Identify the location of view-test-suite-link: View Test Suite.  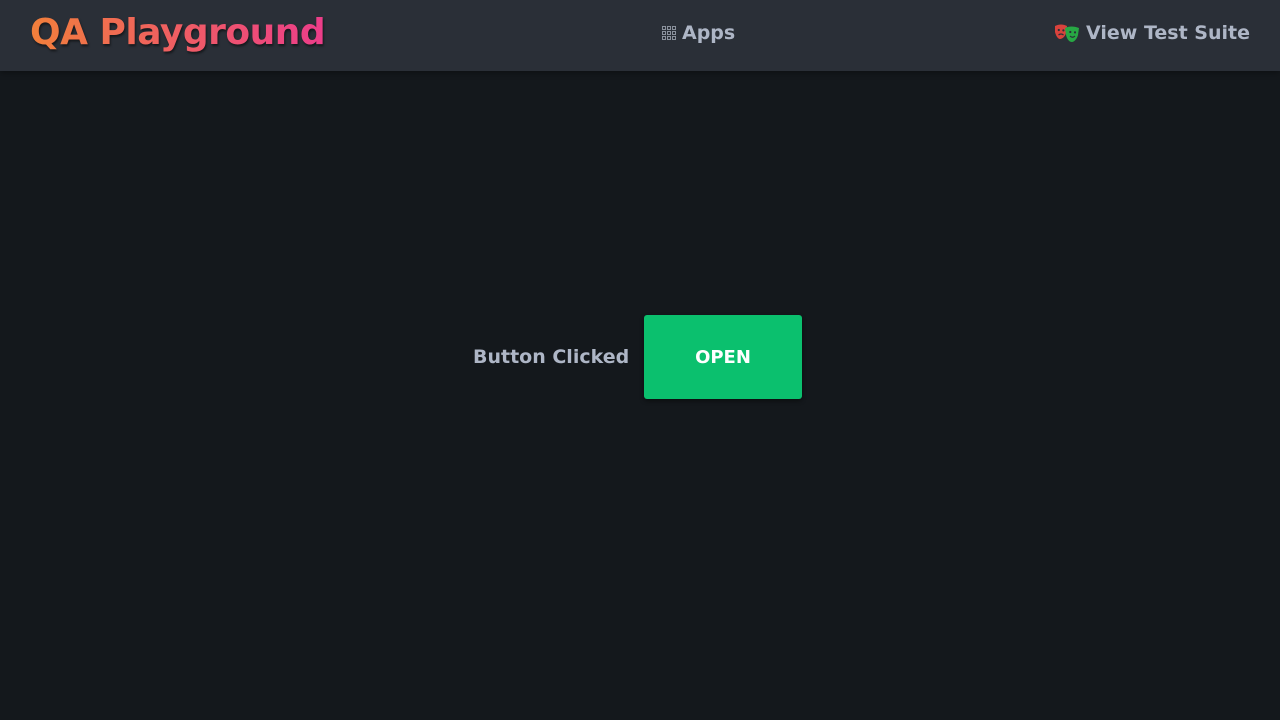
(1152, 33).